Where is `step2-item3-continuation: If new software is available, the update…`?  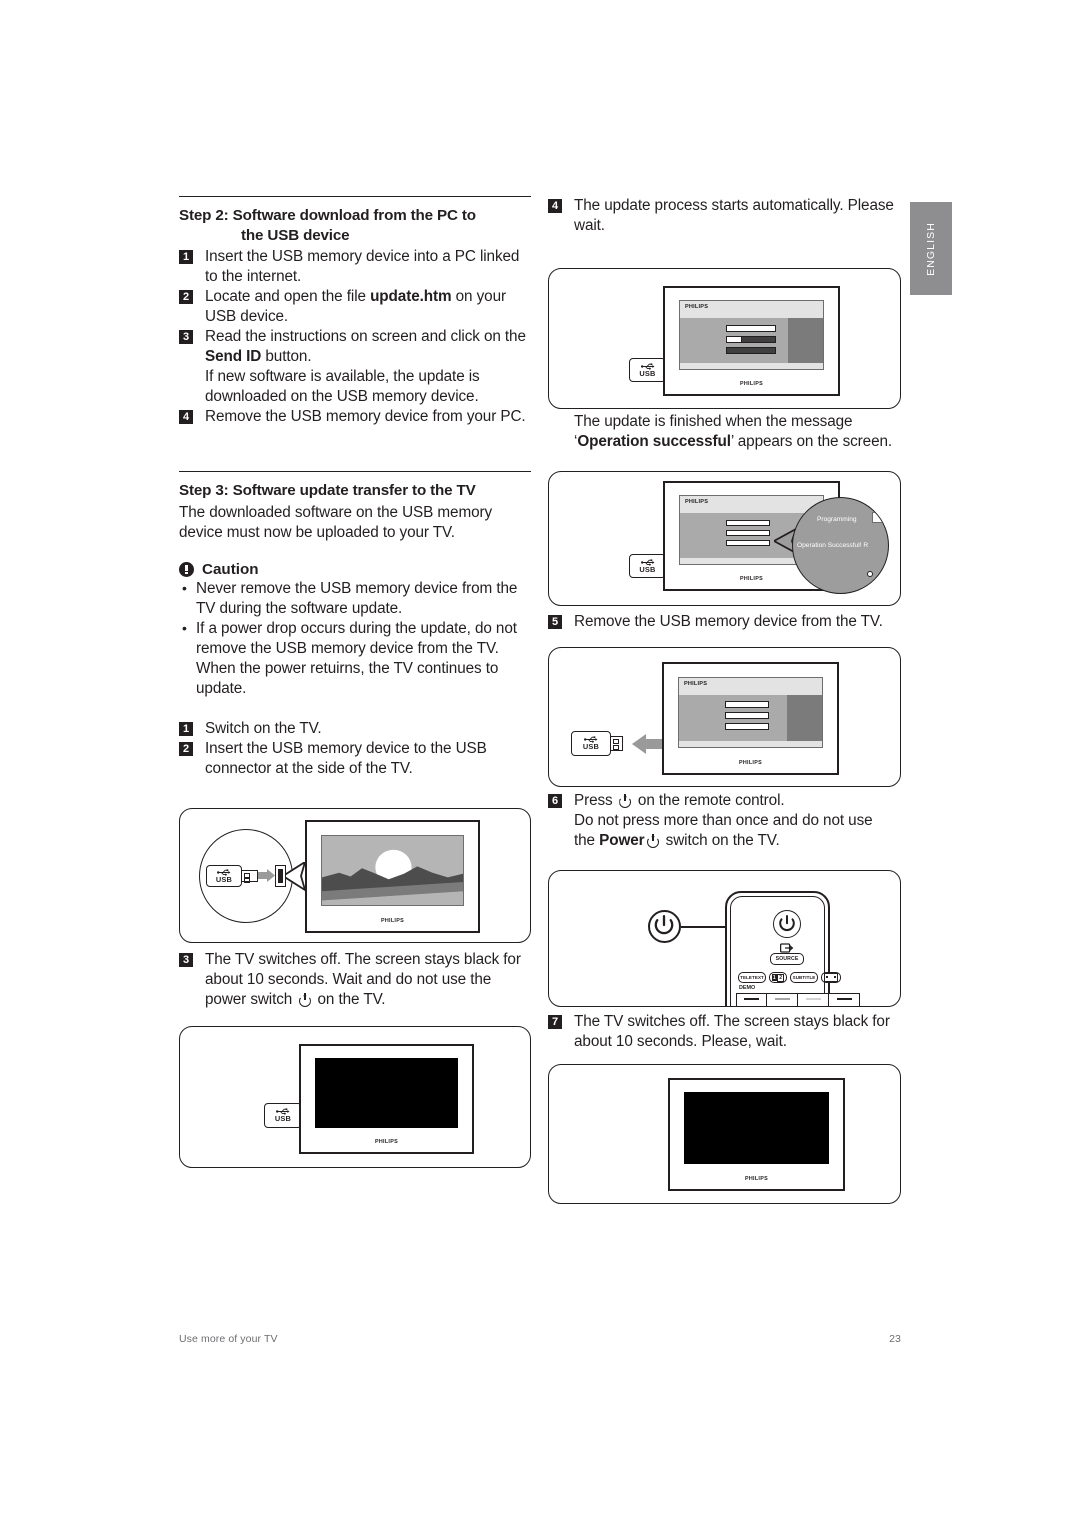
step2-item3-continuation: If new software is available, the update… is located at coordinates (342, 387).